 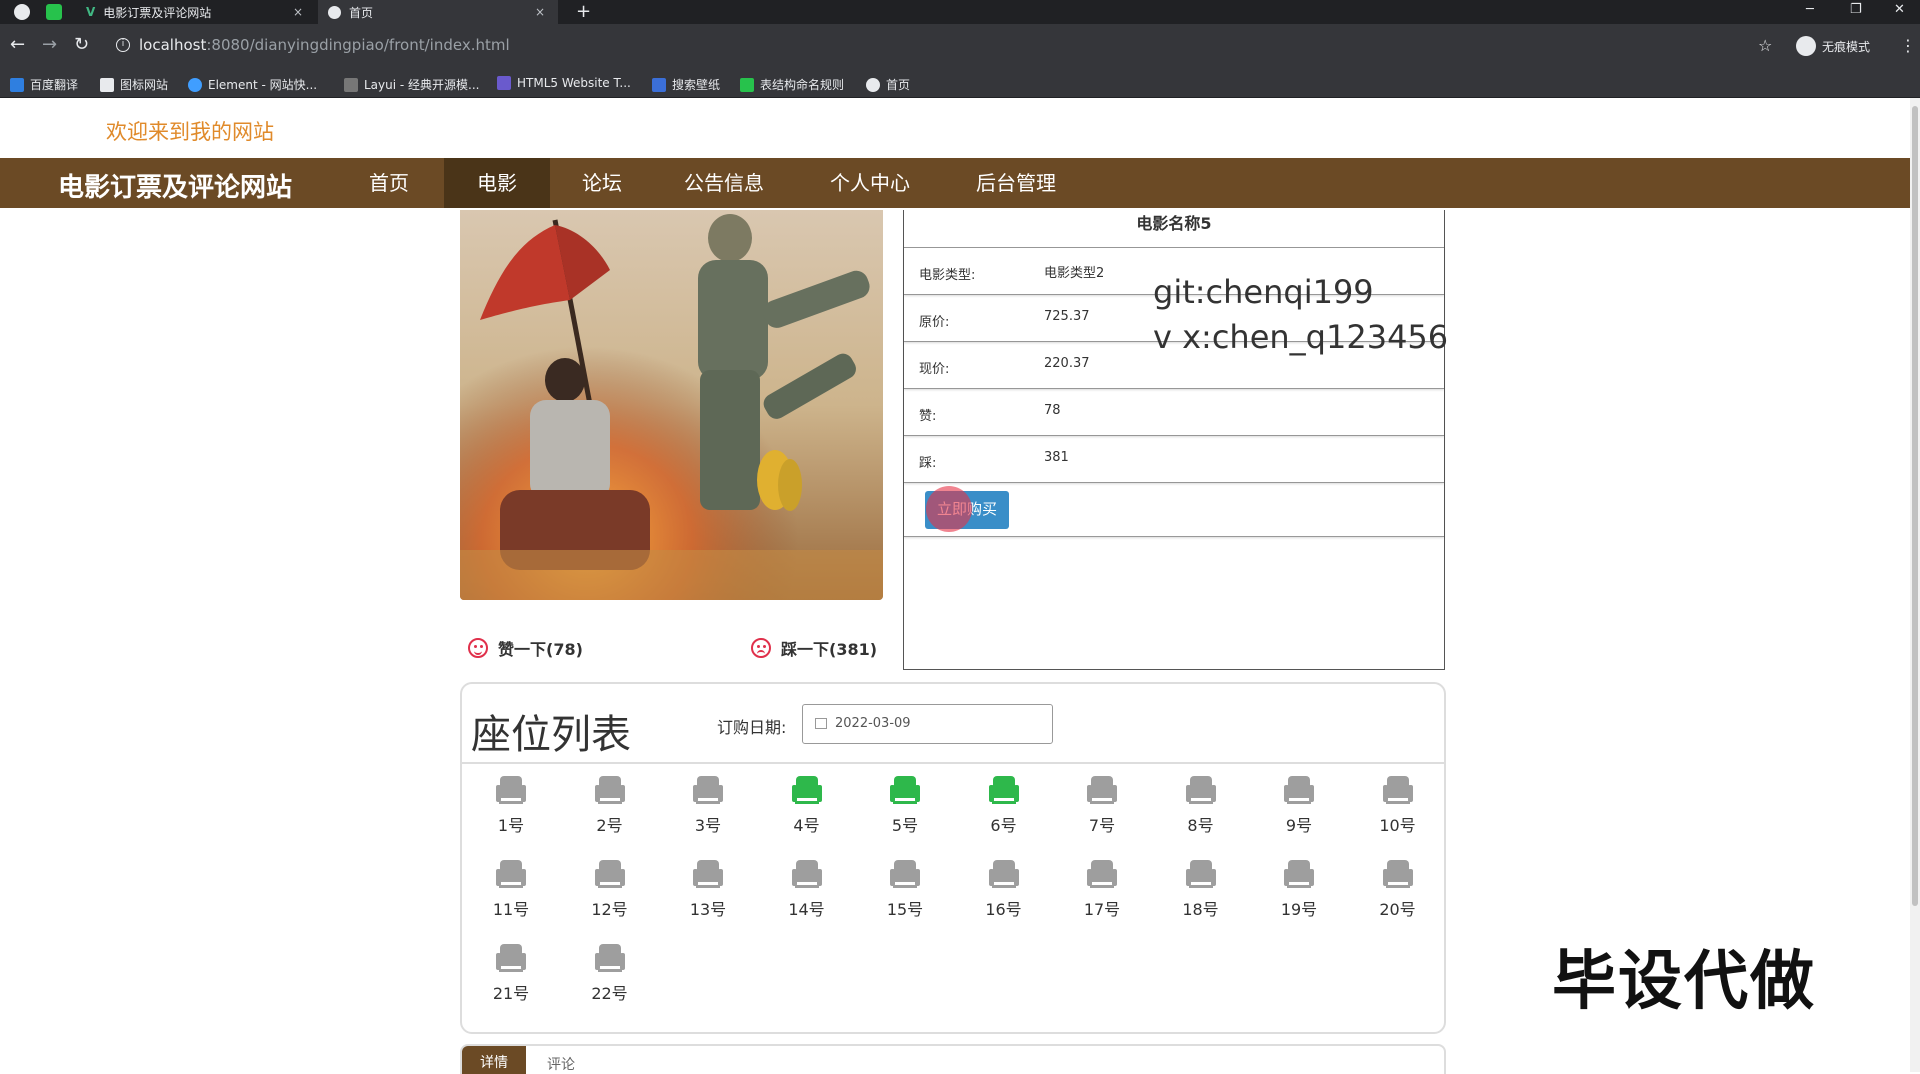 I want to click on pinned-tab-globe-icon, so click(x=22, y=12).